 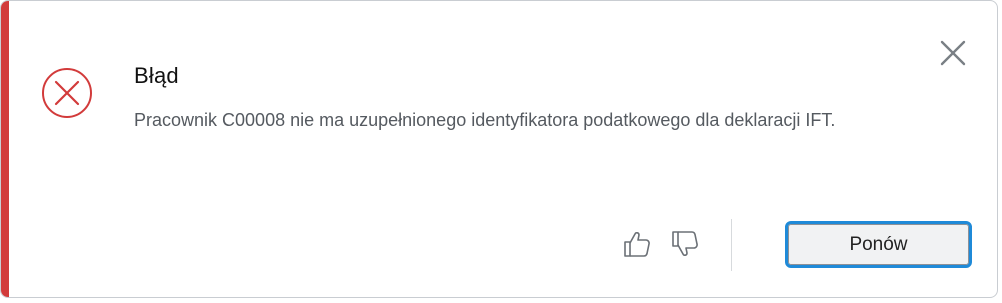 What do you see at coordinates (953, 53) in the screenshot?
I see `close-icon` at bounding box center [953, 53].